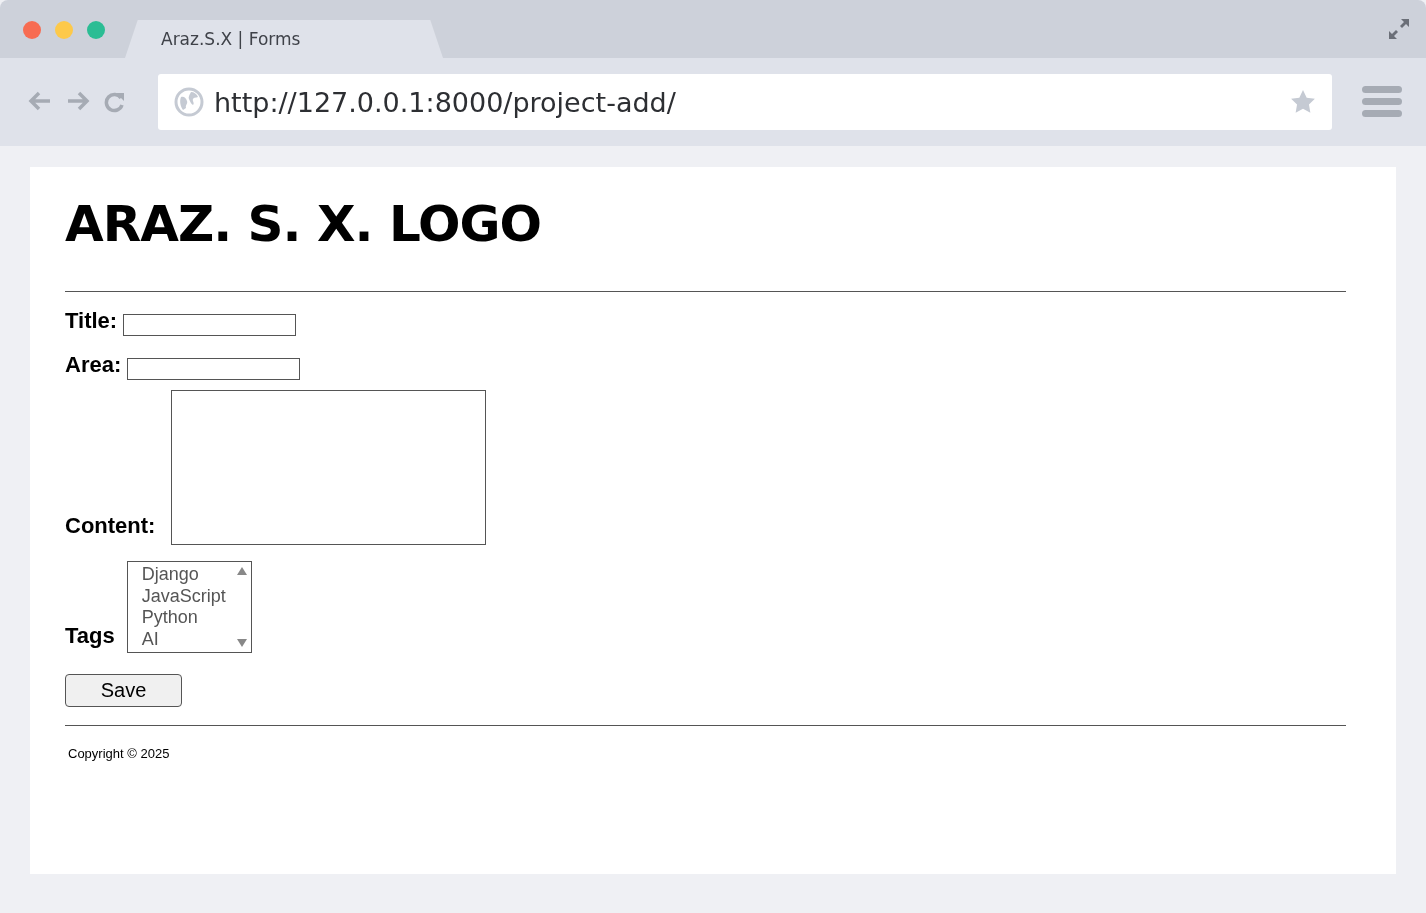  Describe the element at coordinates (745, 102) in the screenshot. I see `address-bar: http://127.0.0.1:8000/project-add/` at that location.